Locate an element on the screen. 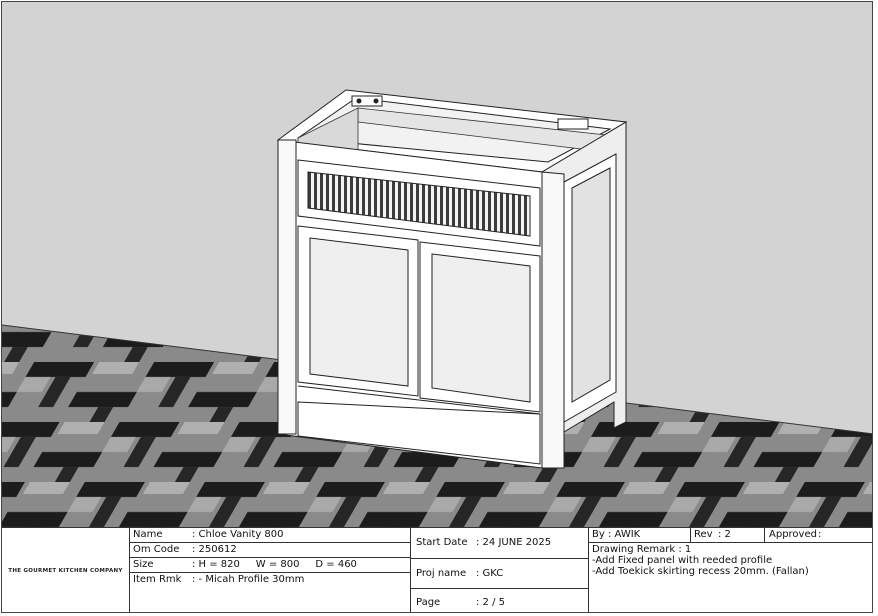 The height and width of the screenshot is (616, 878). size-label: Size is located at coordinates (143, 564).